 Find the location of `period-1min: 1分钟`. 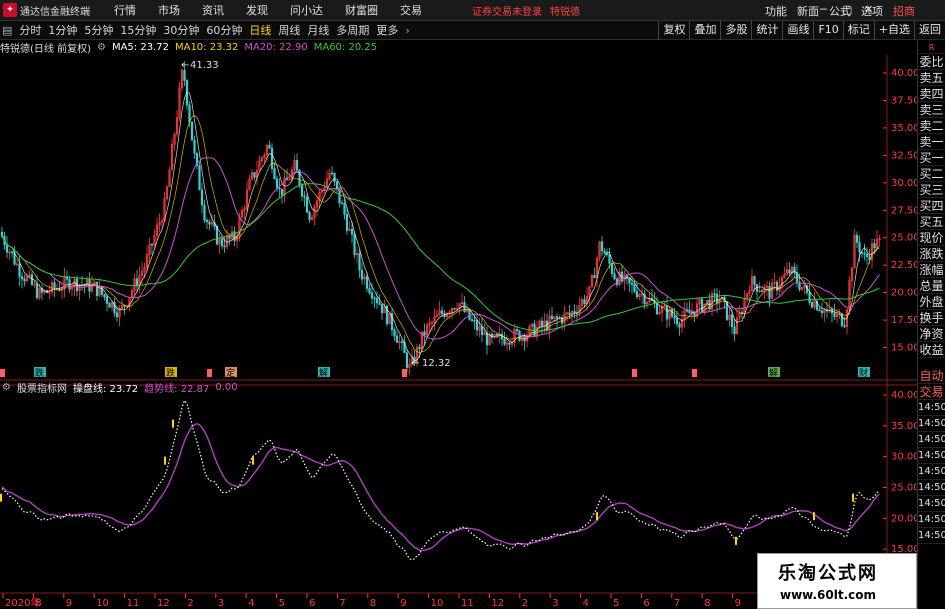

period-1min: 1分钟 is located at coordinates (62, 30).